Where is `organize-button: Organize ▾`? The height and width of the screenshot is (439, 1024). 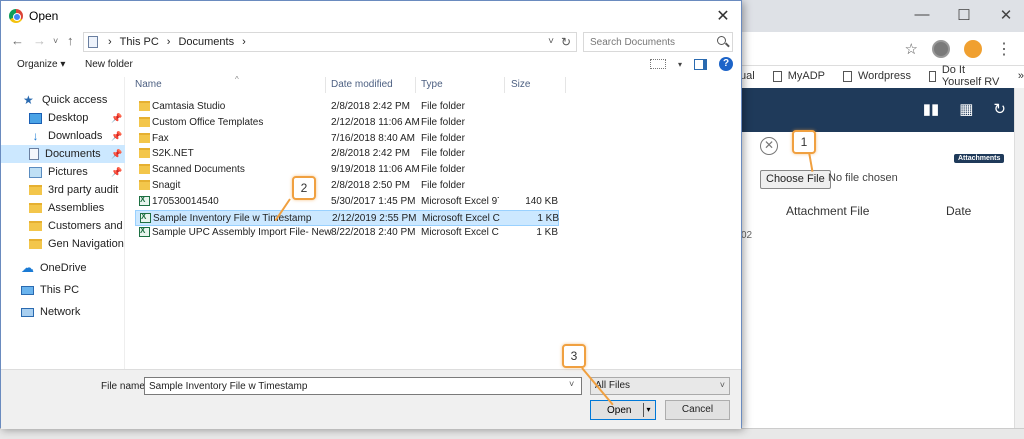 organize-button: Organize ▾ is located at coordinates (41, 64).